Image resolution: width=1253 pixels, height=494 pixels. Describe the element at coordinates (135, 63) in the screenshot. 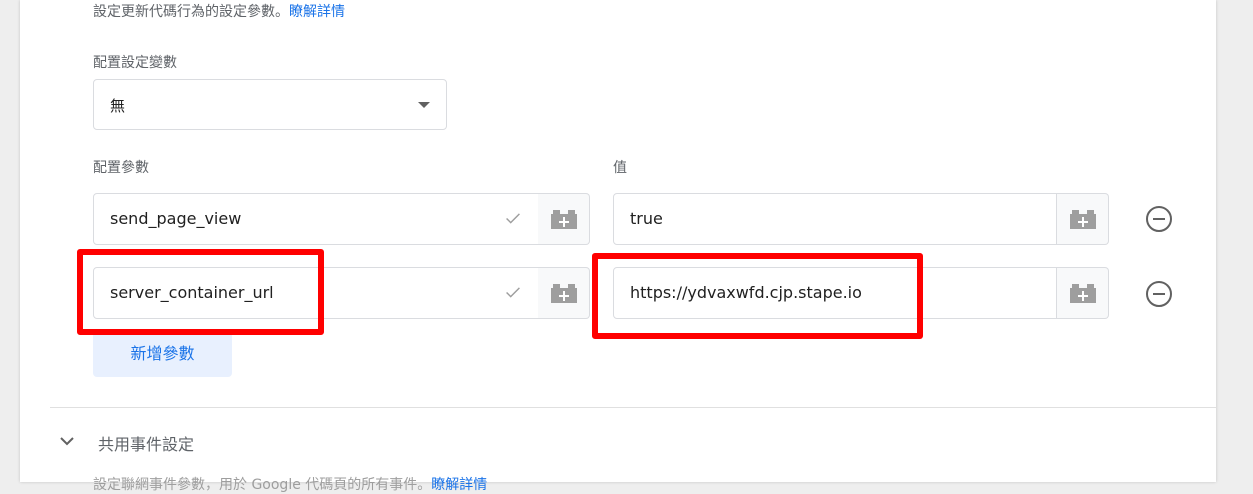

I see `config-var-label: 配置設定變數` at that location.